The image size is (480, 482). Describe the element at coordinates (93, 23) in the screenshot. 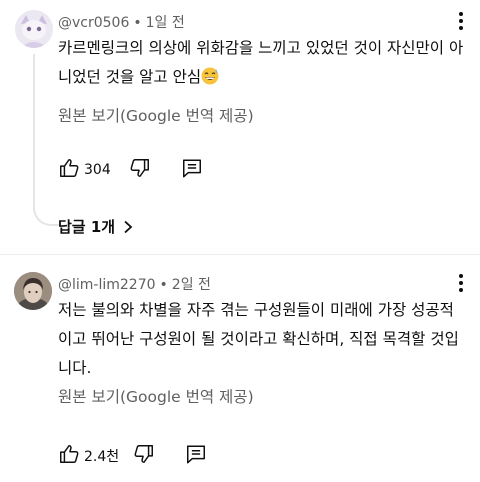

I see `comment-author: @vcr0506` at that location.